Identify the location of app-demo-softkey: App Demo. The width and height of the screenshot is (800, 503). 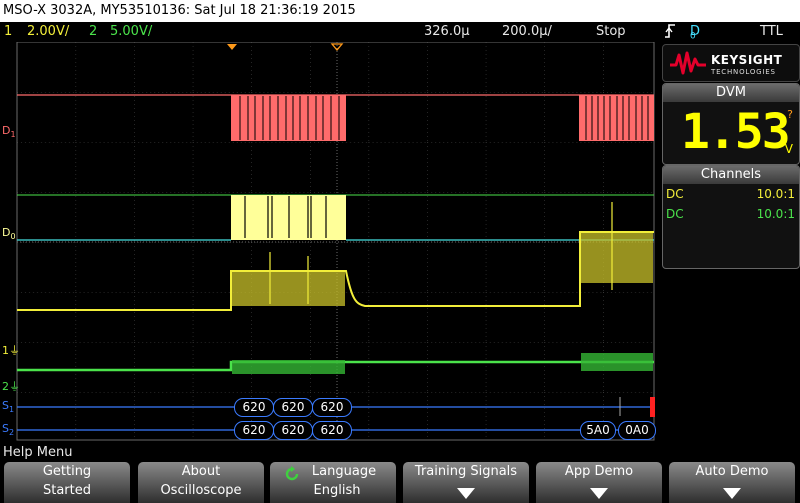
(599, 482).